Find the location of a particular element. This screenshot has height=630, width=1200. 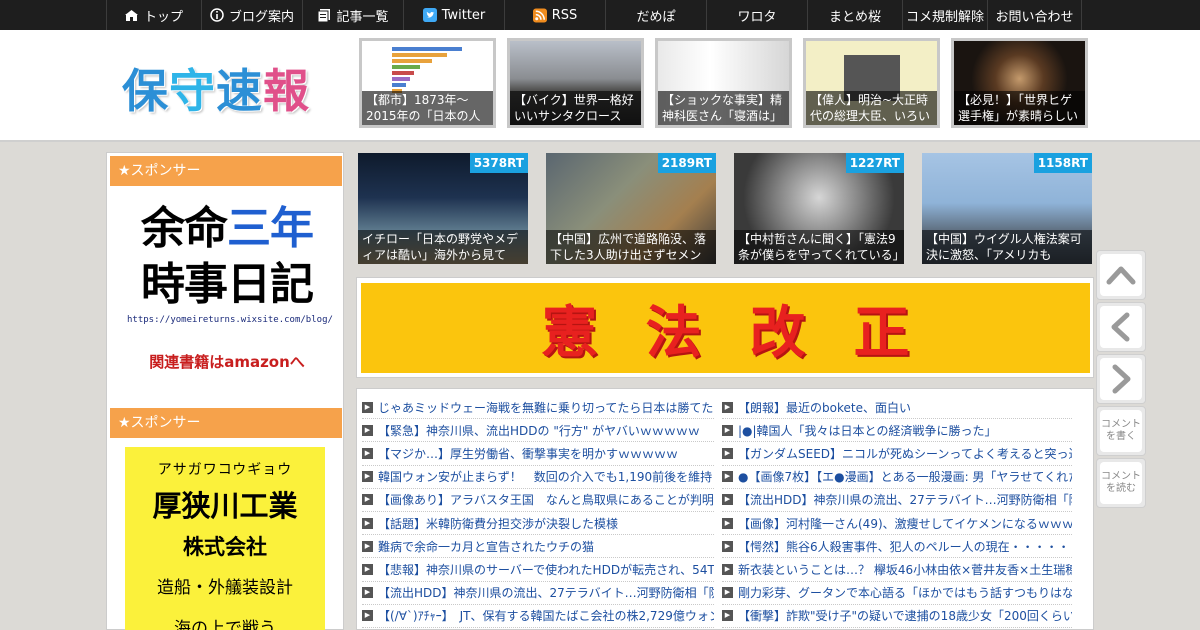

list-item: ▶ 剛力彩芽、グータンで本心語る「ほかではもう話すつもりはな is located at coordinates (897, 593).